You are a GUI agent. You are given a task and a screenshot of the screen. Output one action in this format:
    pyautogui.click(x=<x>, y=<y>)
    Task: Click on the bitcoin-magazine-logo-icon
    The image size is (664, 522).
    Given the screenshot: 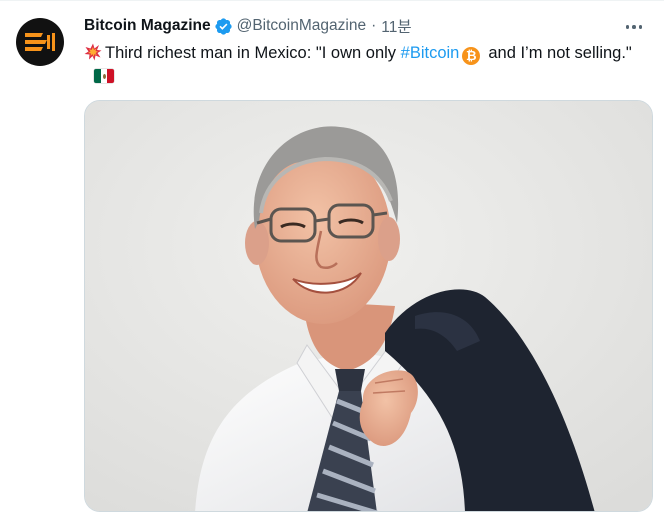 What is the action you would take?
    pyautogui.click(x=40, y=42)
    